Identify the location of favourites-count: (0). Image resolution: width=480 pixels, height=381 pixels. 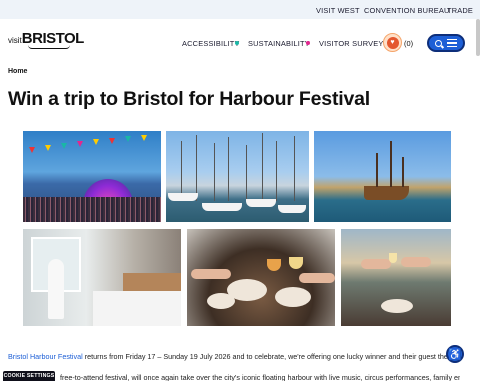
(409, 43).